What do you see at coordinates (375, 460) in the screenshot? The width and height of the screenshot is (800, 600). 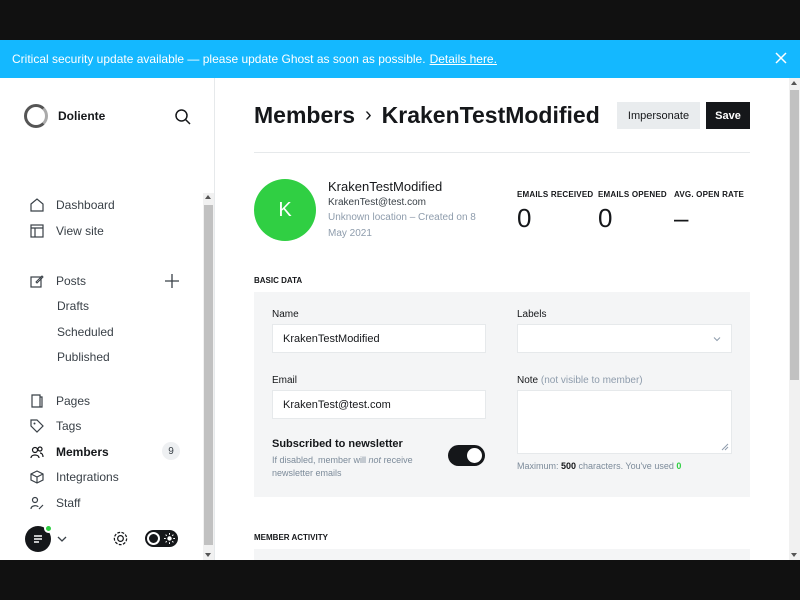 I see `subscribed-hint-em: not` at bounding box center [375, 460].